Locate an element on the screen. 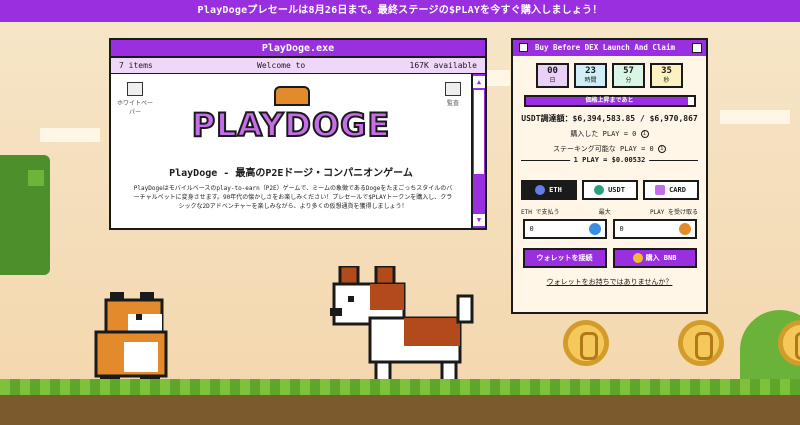 The width and height of the screenshot is (800, 425). welcome-text: Welcome to is located at coordinates (281, 65).